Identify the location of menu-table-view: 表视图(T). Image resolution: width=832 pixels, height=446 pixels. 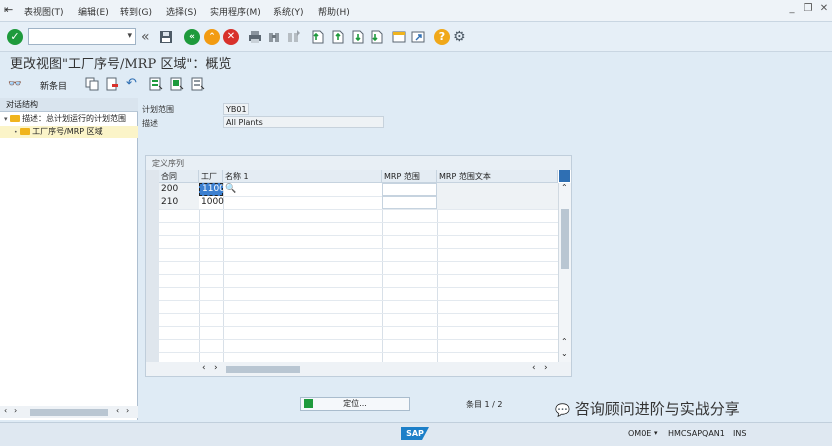
(44, 11).